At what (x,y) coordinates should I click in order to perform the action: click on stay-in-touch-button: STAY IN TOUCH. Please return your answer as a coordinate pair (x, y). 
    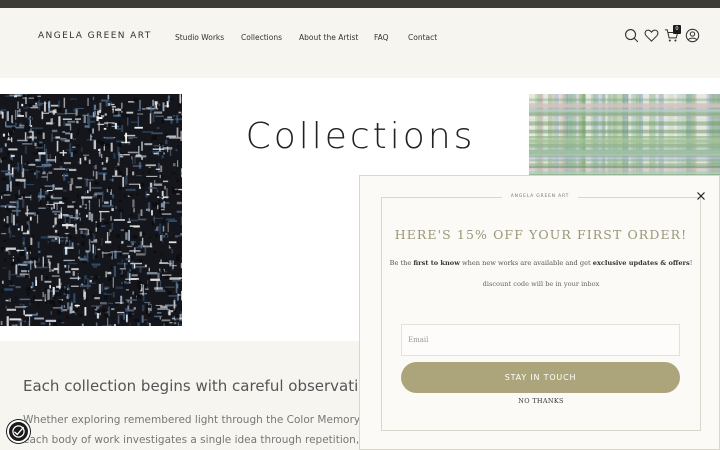
    Looking at the image, I should click on (540, 377).